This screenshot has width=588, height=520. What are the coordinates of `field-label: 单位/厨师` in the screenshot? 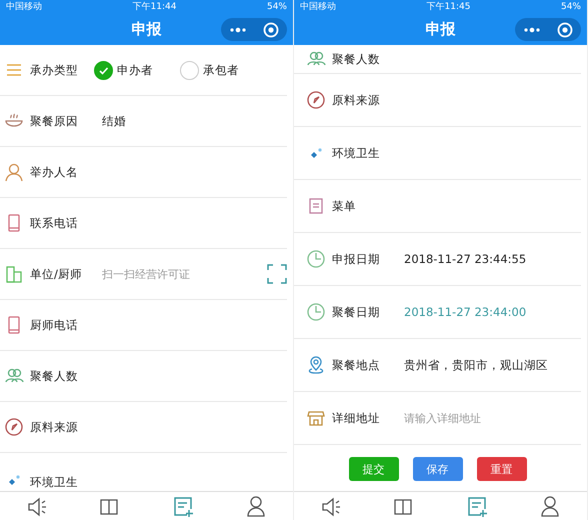 It's located at (56, 274).